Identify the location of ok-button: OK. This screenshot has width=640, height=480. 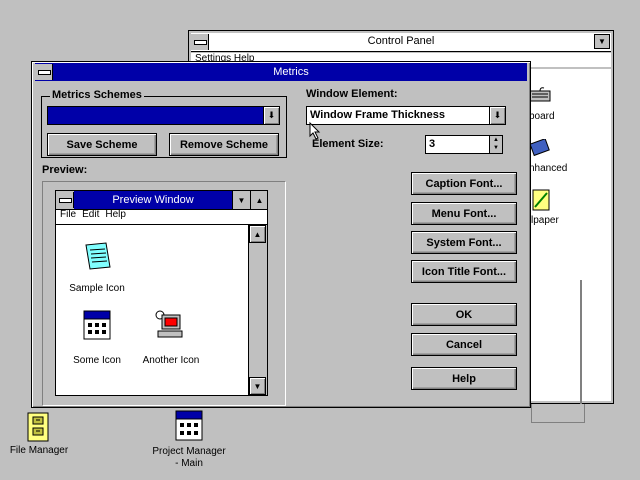
(464, 314).